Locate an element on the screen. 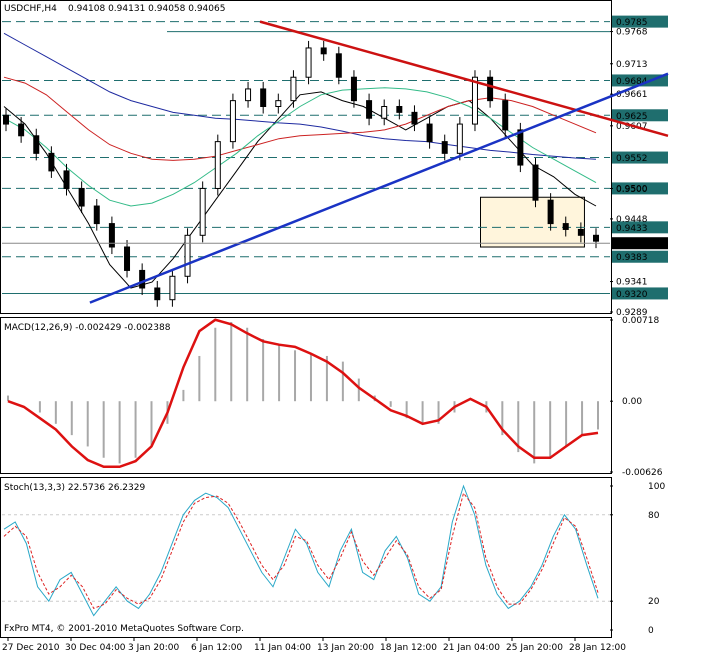  price-y-tick-label: 0.9341 is located at coordinates (632, 283).